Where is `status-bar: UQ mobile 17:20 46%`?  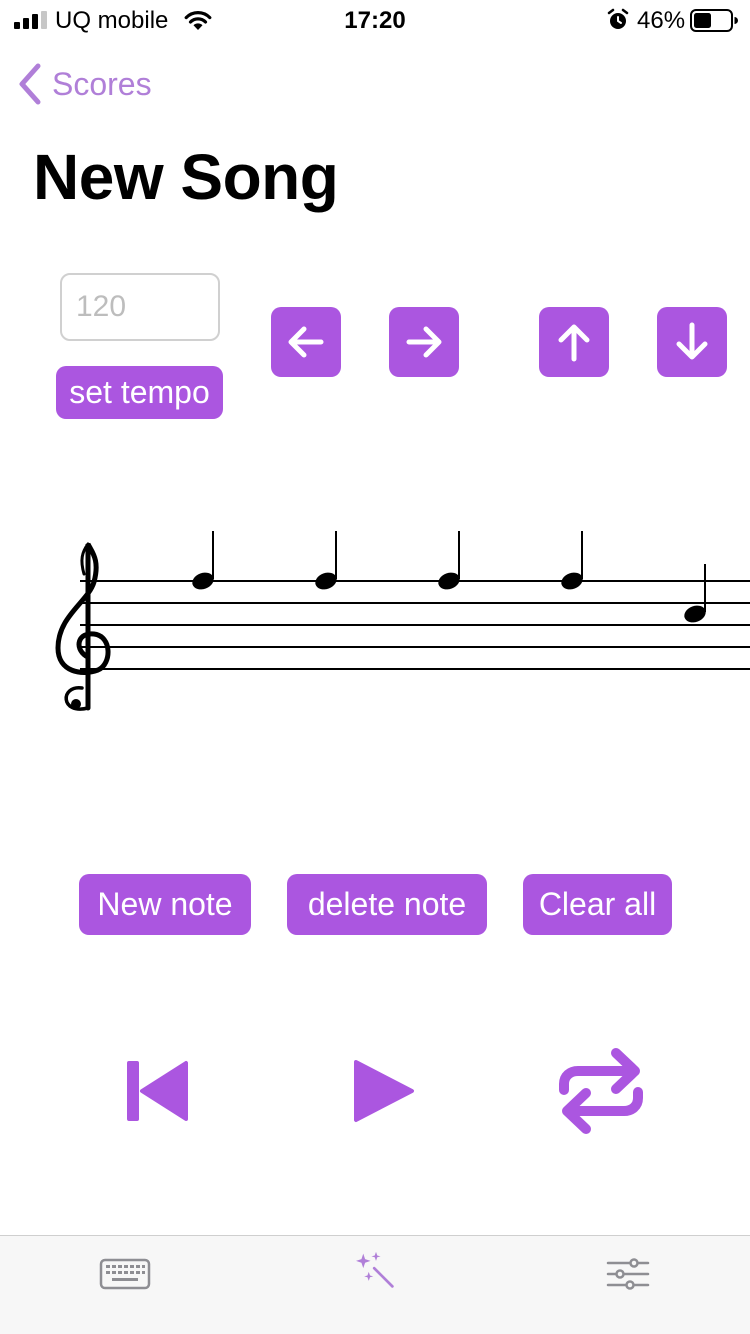
status-bar: UQ mobile 17:20 46% is located at coordinates (375, 20).